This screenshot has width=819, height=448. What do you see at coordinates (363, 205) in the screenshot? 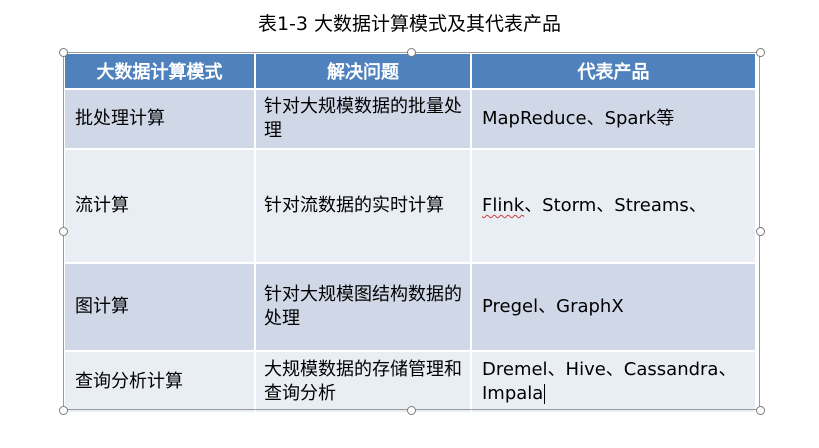
I see `cell-problem: 针对流数据的实时计算` at bounding box center [363, 205].